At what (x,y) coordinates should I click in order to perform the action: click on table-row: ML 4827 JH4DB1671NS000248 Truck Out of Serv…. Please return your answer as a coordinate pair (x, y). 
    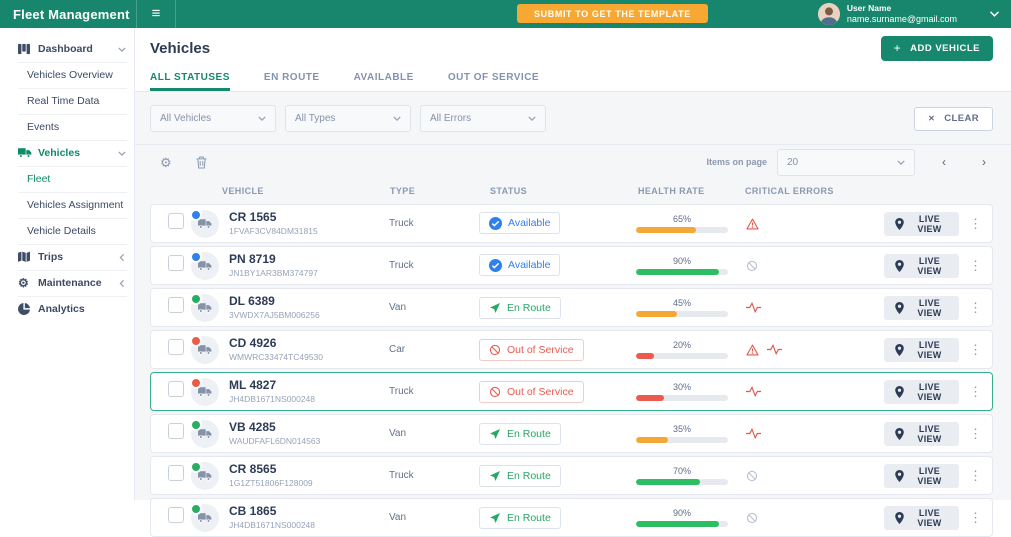
    Looking at the image, I should click on (571, 391).